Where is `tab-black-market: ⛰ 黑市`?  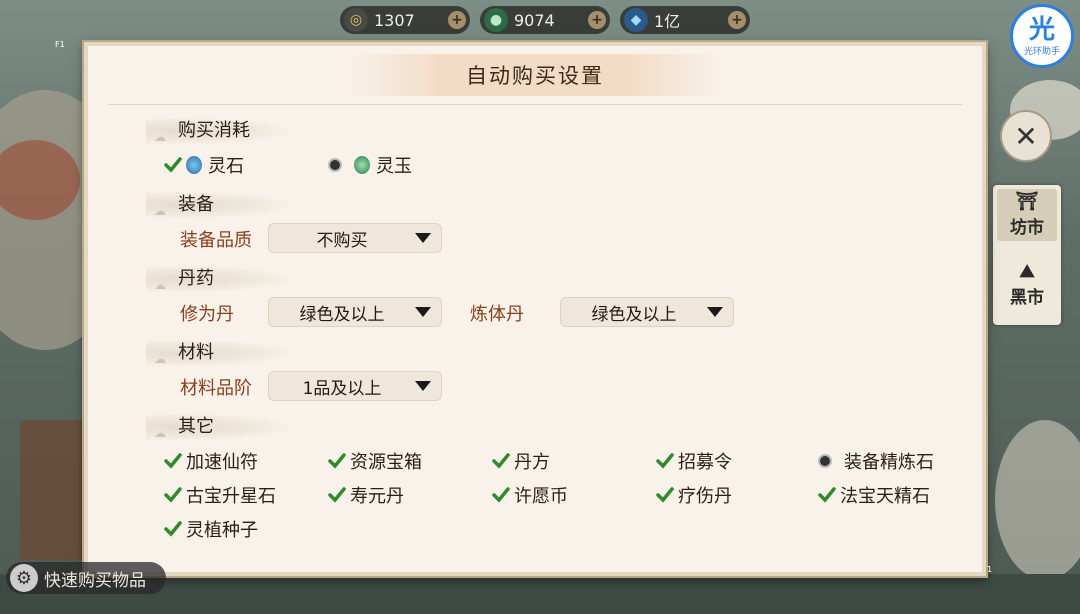
tab-black-market: ⛰ 黑市 is located at coordinates (1027, 285).